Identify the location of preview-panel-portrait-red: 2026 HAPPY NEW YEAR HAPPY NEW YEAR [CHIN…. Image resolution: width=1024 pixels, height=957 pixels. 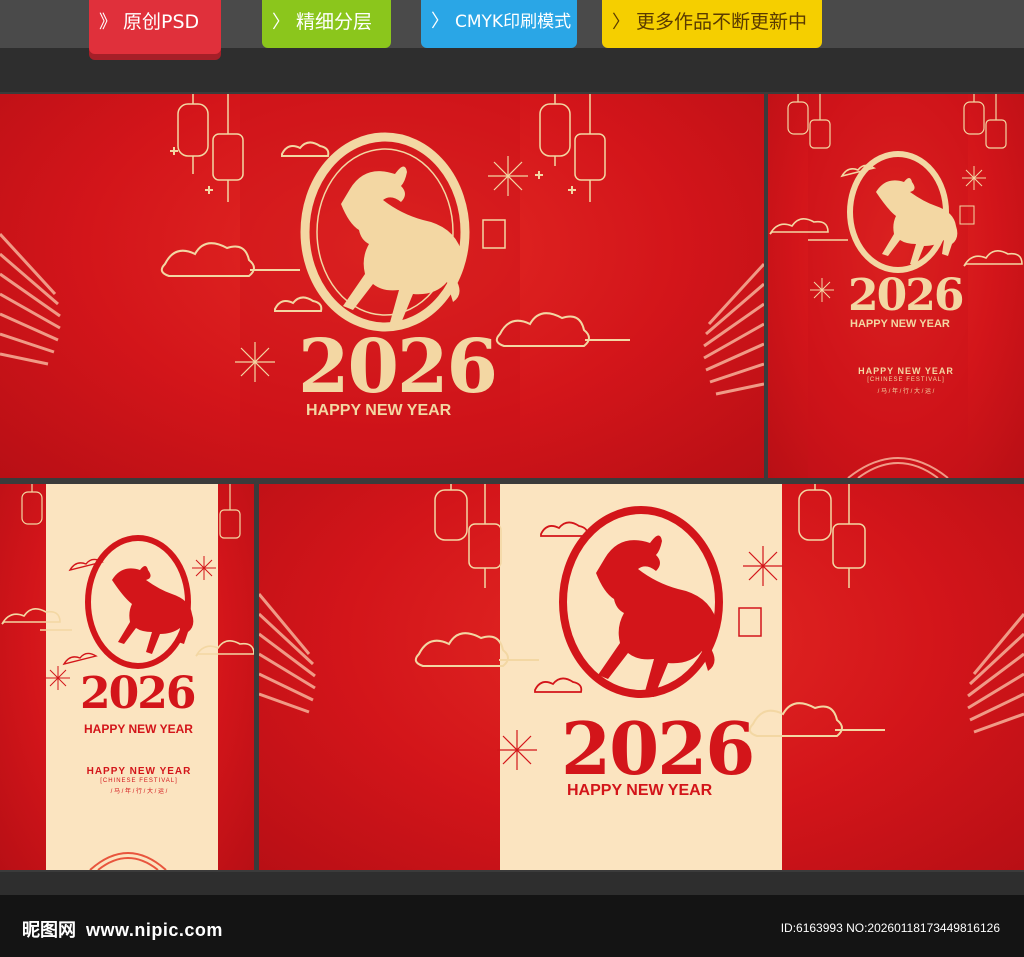
(896, 286).